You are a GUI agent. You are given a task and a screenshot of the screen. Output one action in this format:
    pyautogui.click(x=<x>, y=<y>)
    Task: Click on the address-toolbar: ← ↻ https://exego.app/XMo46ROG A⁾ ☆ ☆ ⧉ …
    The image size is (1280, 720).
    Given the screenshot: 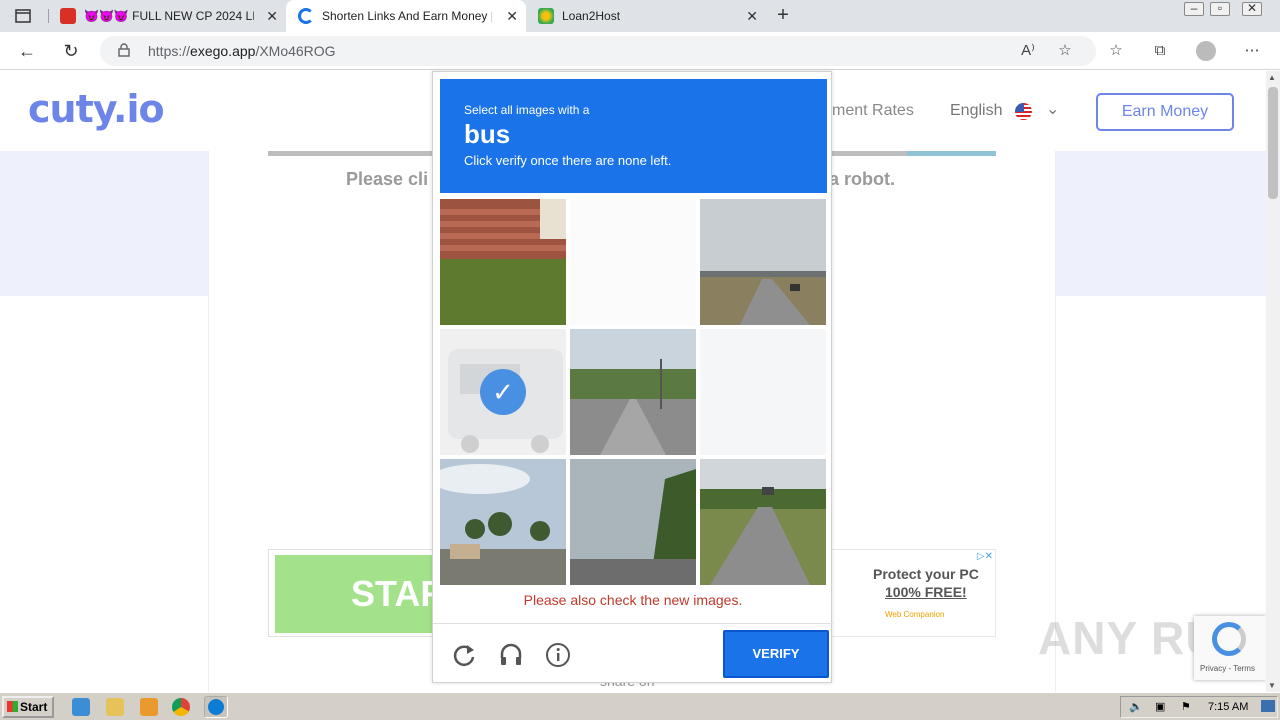 What is the action you would take?
    pyautogui.click(x=640, y=51)
    